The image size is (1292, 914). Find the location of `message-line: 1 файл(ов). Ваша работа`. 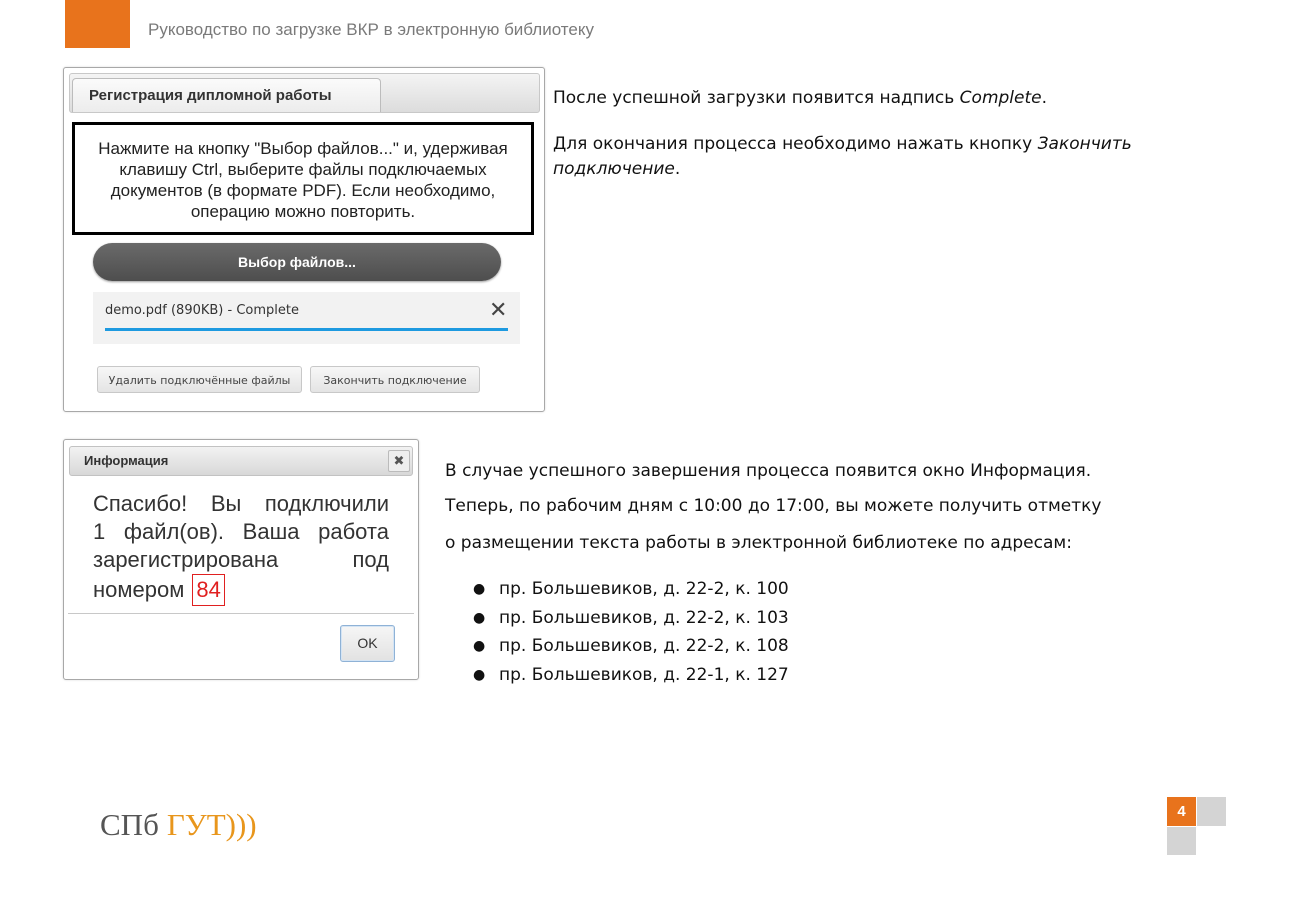

message-line: 1 файл(ов). Ваша работа is located at coordinates (241, 531).